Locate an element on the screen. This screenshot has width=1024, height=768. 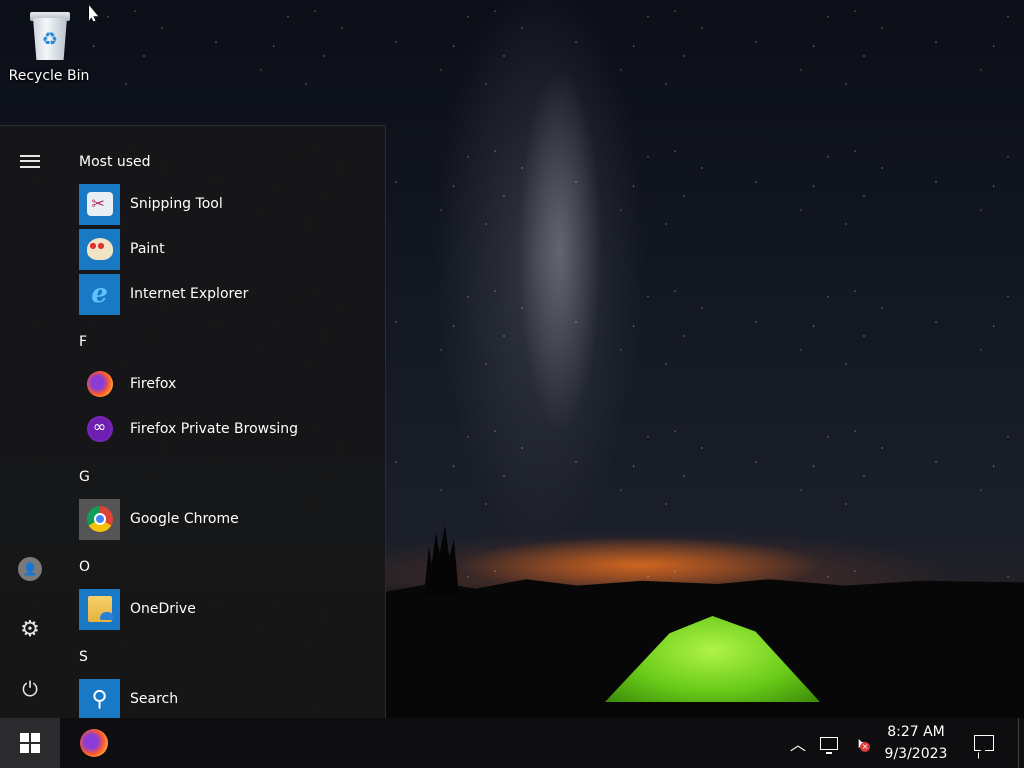
mute-badge-icon: × is located at coordinates (865, 747).